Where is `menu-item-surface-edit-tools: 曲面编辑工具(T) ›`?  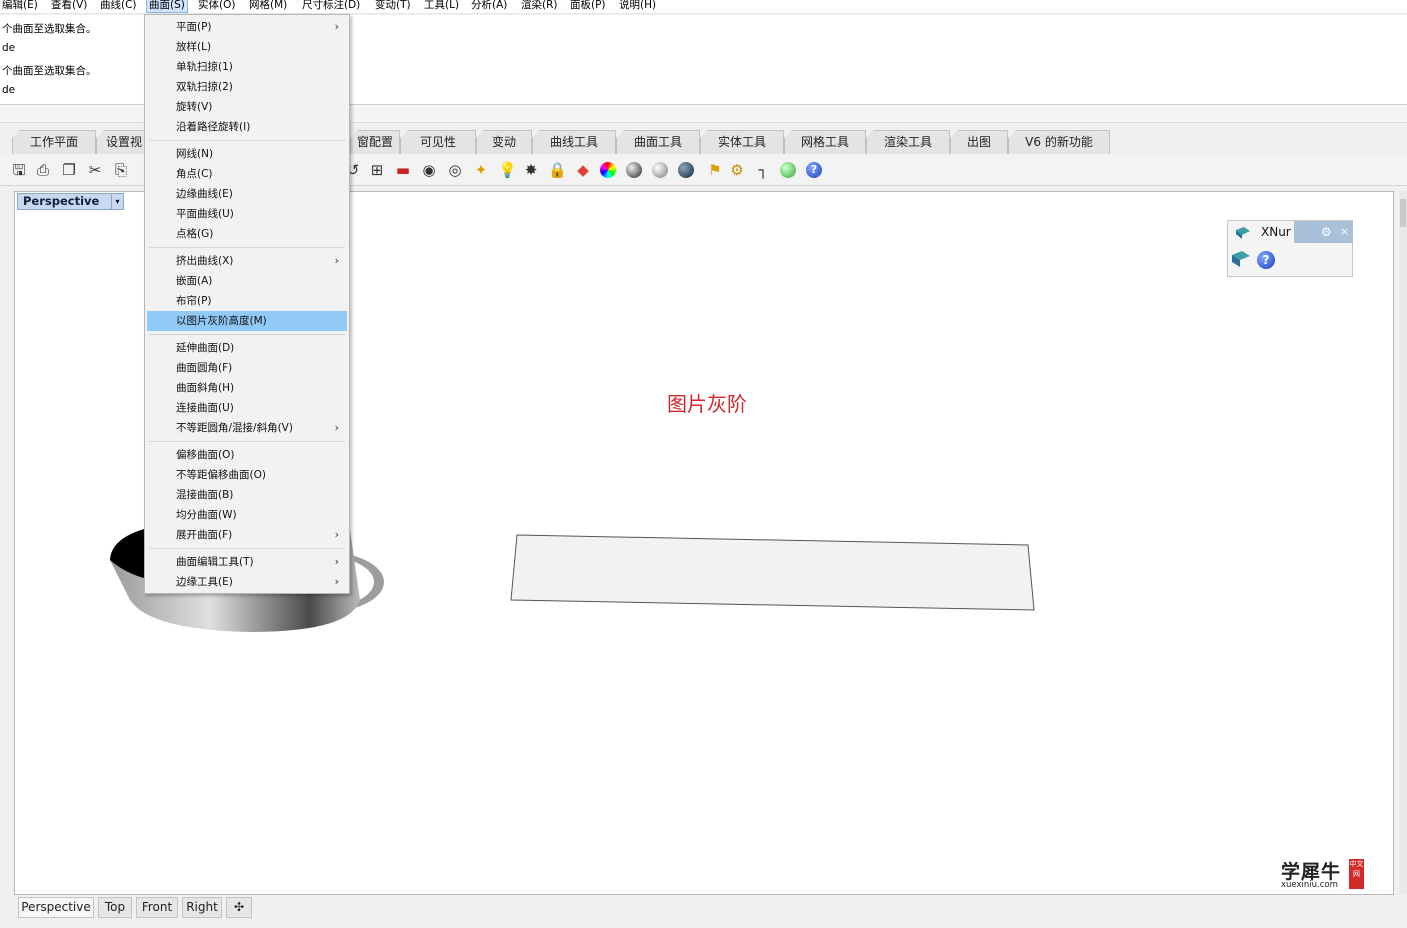
menu-item-surface-edit-tools: 曲面编辑工具(T) › is located at coordinates (247, 562).